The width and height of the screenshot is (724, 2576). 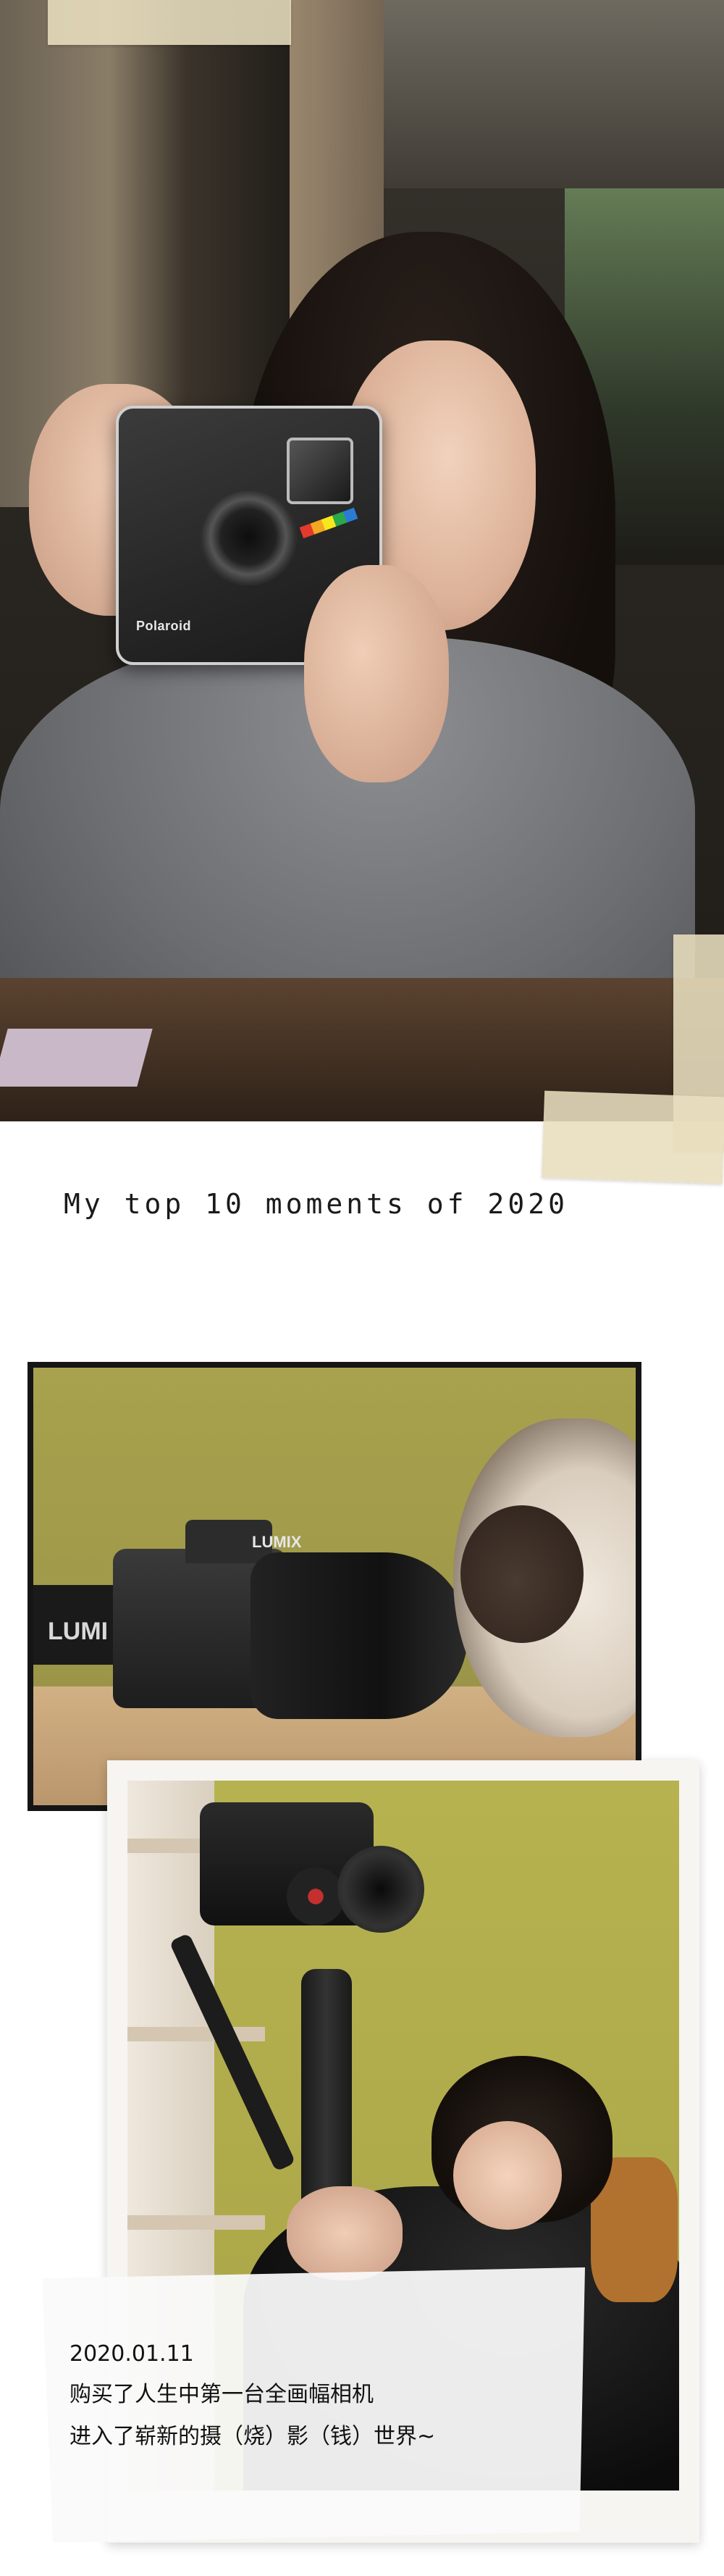 I want to click on moment-date: 2020.01.11, so click(x=132, y=2354).